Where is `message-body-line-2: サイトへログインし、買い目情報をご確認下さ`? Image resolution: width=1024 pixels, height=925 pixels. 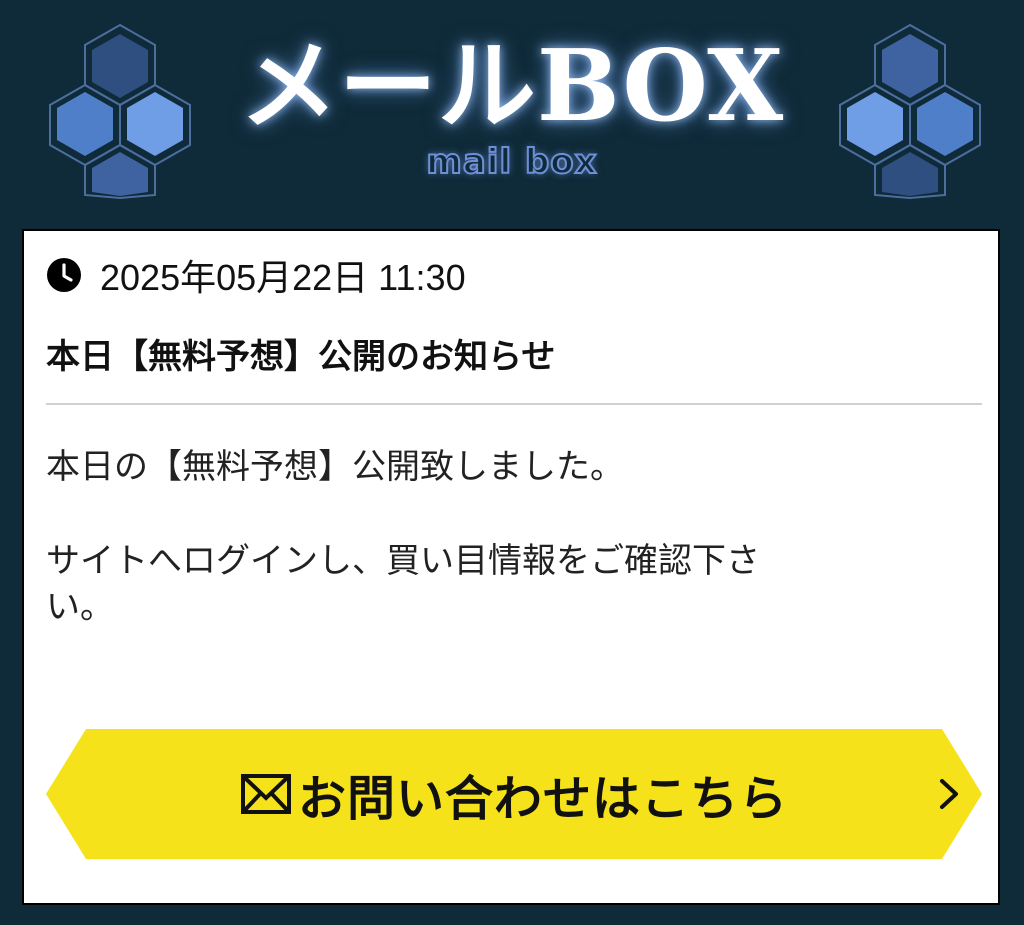 message-body-line-2: サイトへログインし、買い目情報をご確認下さ is located at coordinates (403, 561).